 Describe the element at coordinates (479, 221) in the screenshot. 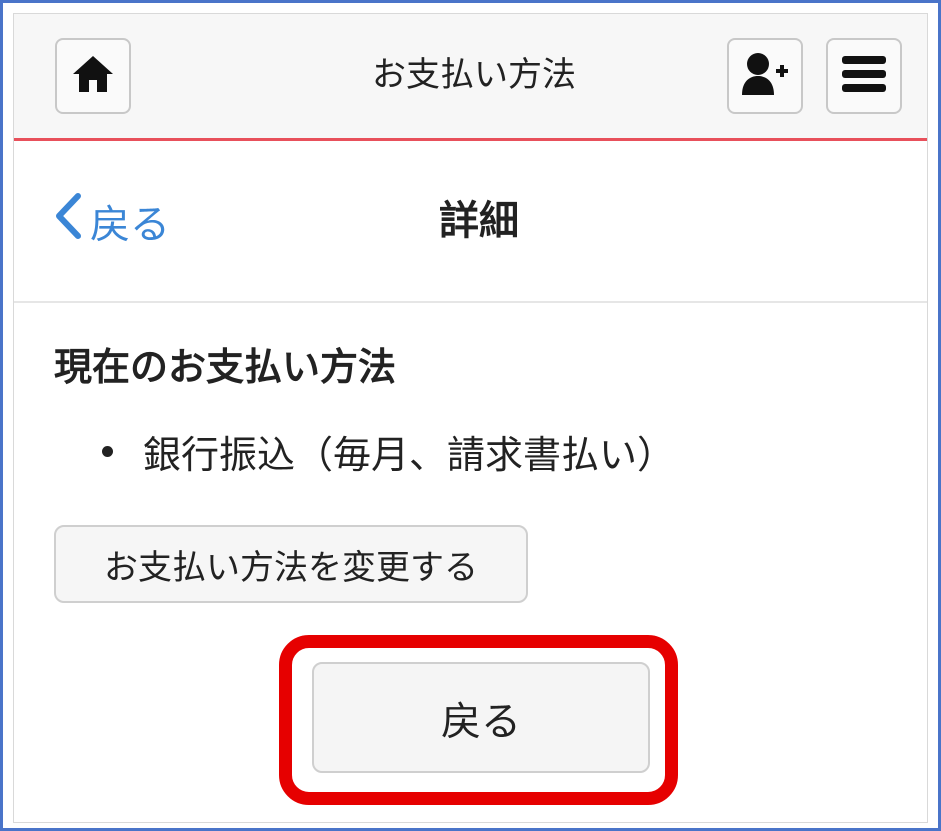

I see `subnav-title: 詳細` at that location.